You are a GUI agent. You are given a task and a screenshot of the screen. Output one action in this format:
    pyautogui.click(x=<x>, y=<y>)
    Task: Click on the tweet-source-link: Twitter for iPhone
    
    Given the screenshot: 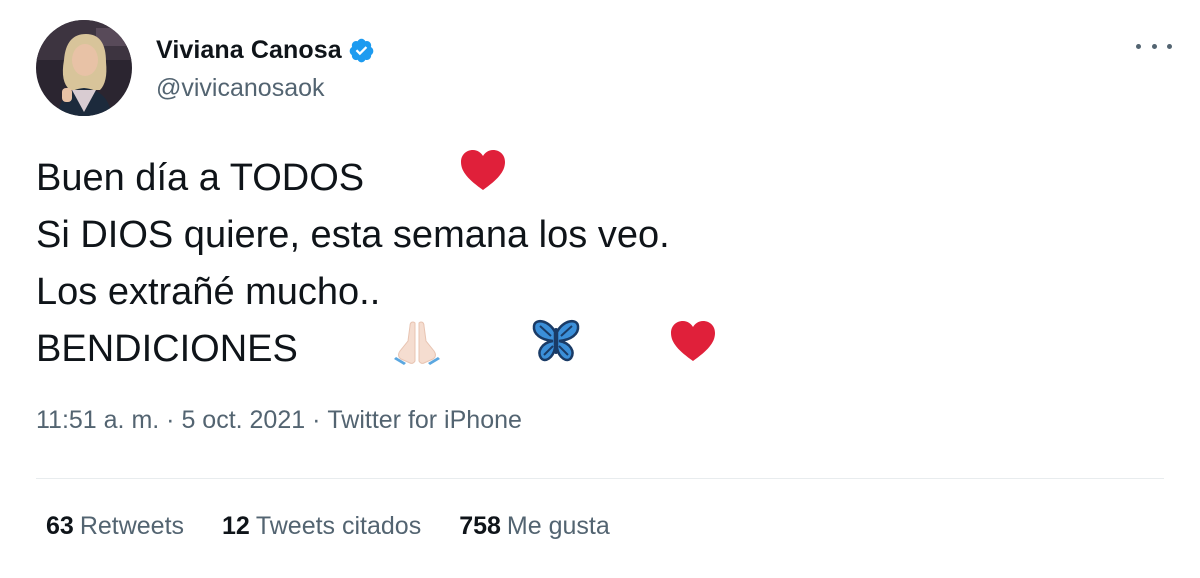 What is the action you would take?
    pyautogui.click(x=424, y=420)
    